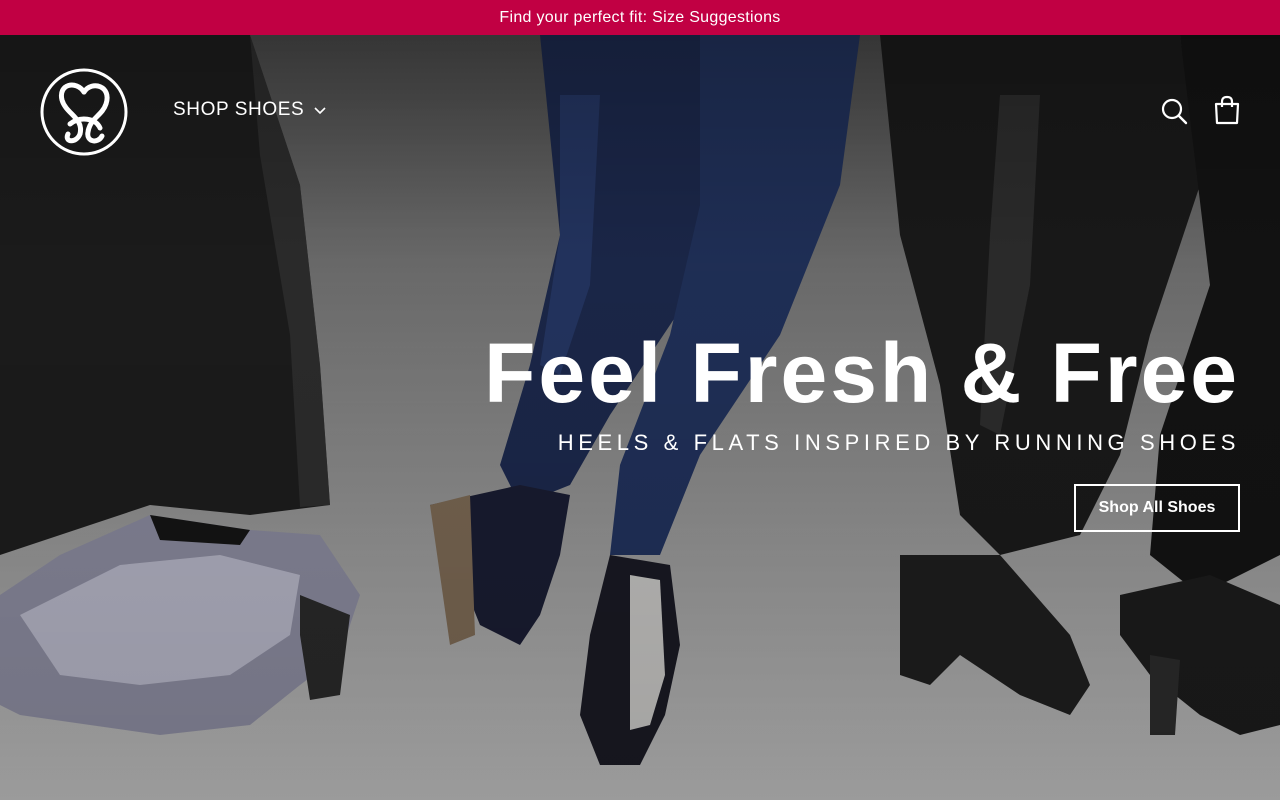 This screenshot has height=800, width=1280. What do you see at coordinates (1174, 111) in the screenshot?
I see `search-icon` at bounding box center [1174, 111].